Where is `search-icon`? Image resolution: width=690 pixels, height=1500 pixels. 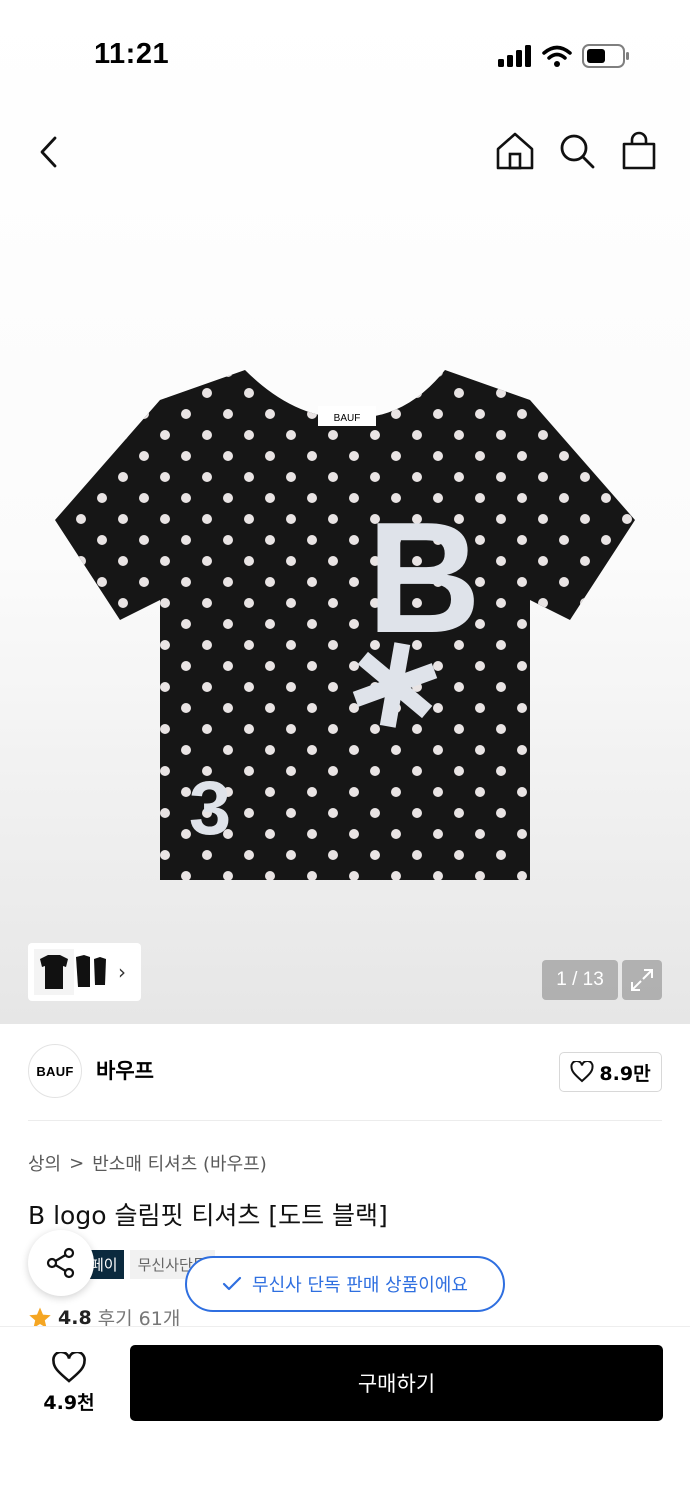
search-icon is located at coordinates (577, 151).